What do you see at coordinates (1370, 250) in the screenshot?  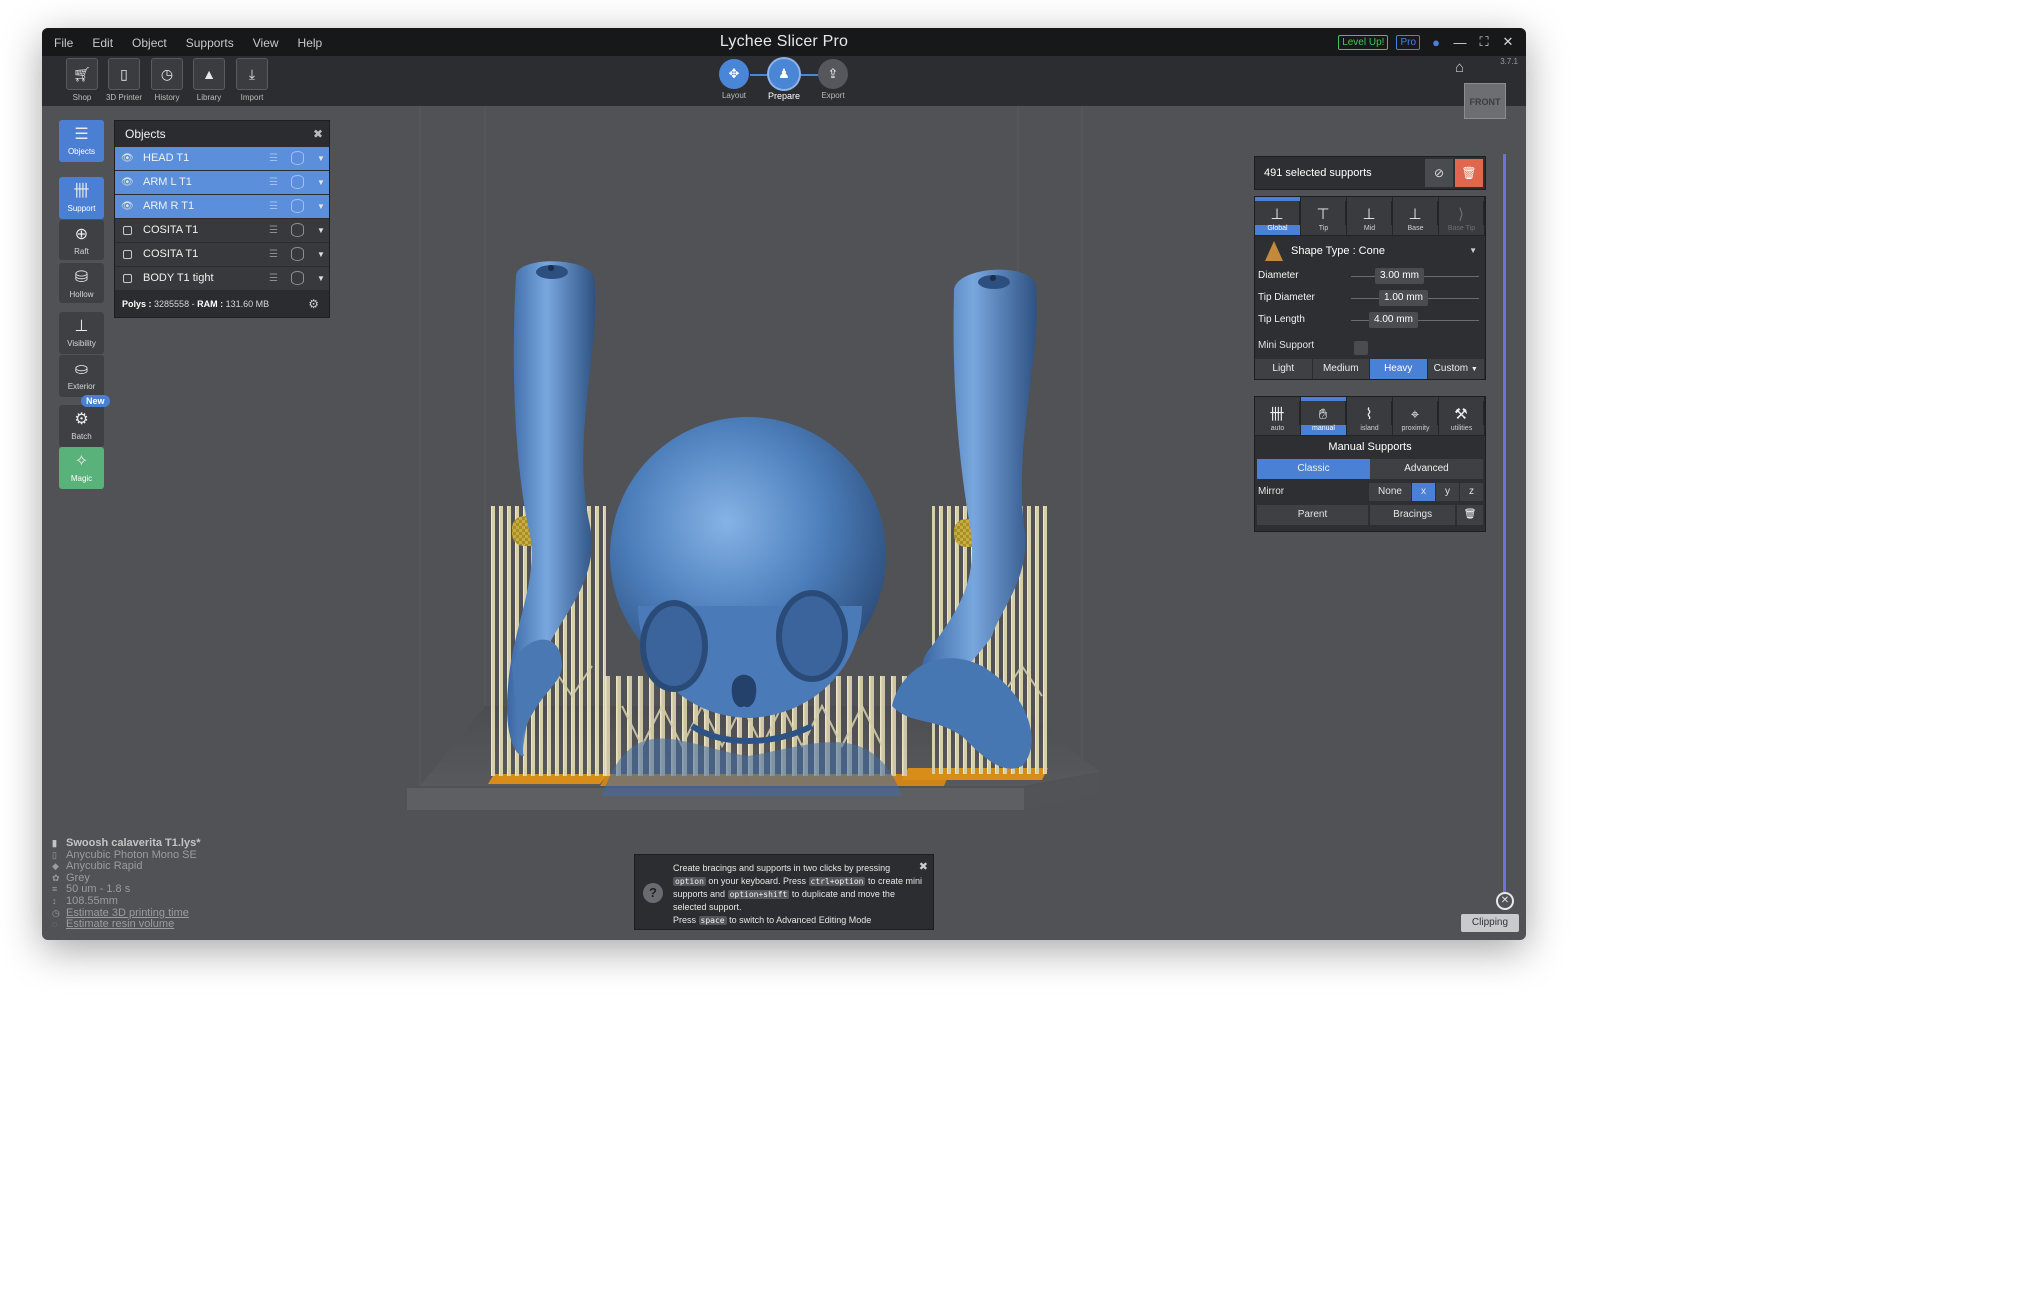 I see `shape-type-dropdown: Shape Type : Cone ▼` at bounding box center [1370, 250].